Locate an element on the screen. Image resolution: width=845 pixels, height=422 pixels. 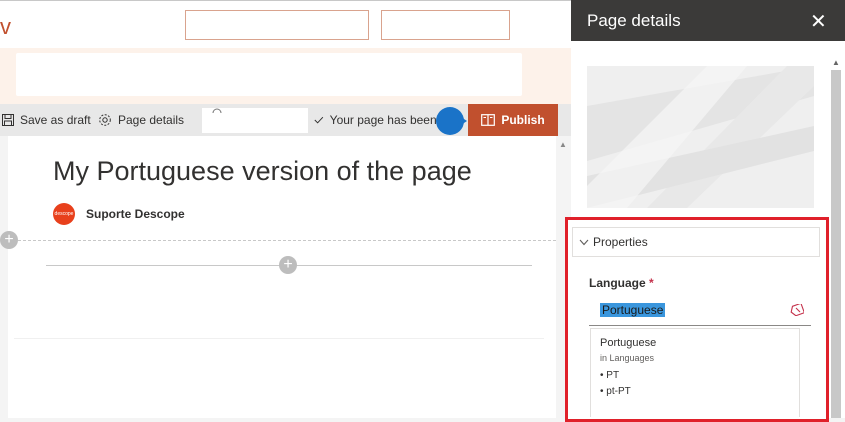
suggestion-item: • pt-PT is located at coordinates (615, 391).